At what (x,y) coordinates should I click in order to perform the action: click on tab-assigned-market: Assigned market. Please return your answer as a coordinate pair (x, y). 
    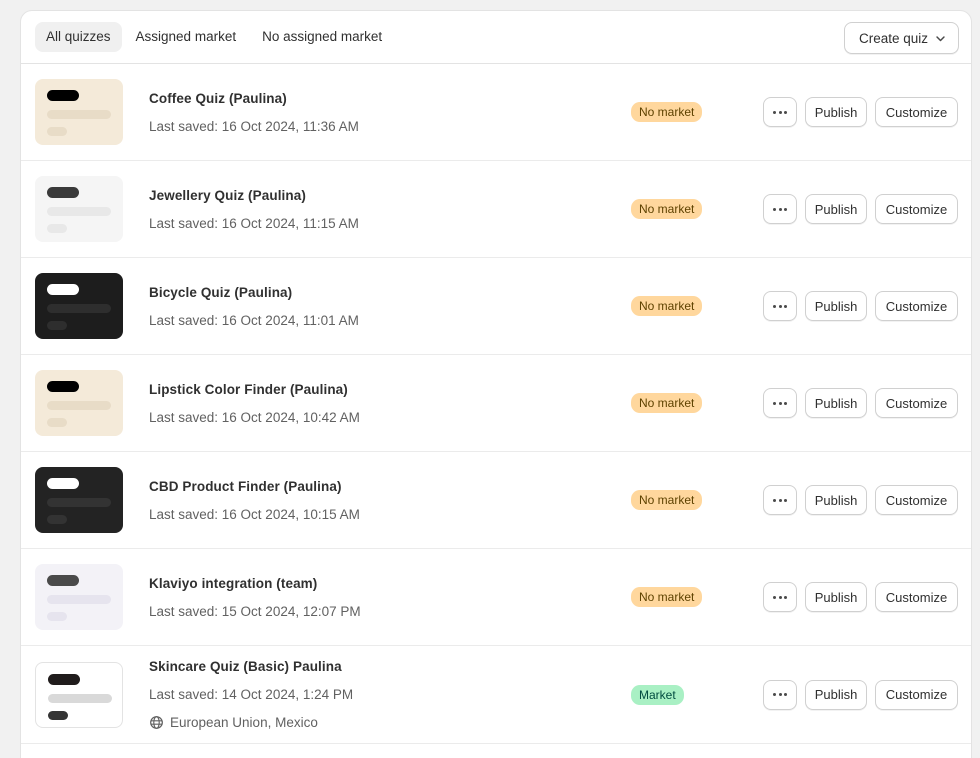
    Looking at the image, I should click on (186, 37).